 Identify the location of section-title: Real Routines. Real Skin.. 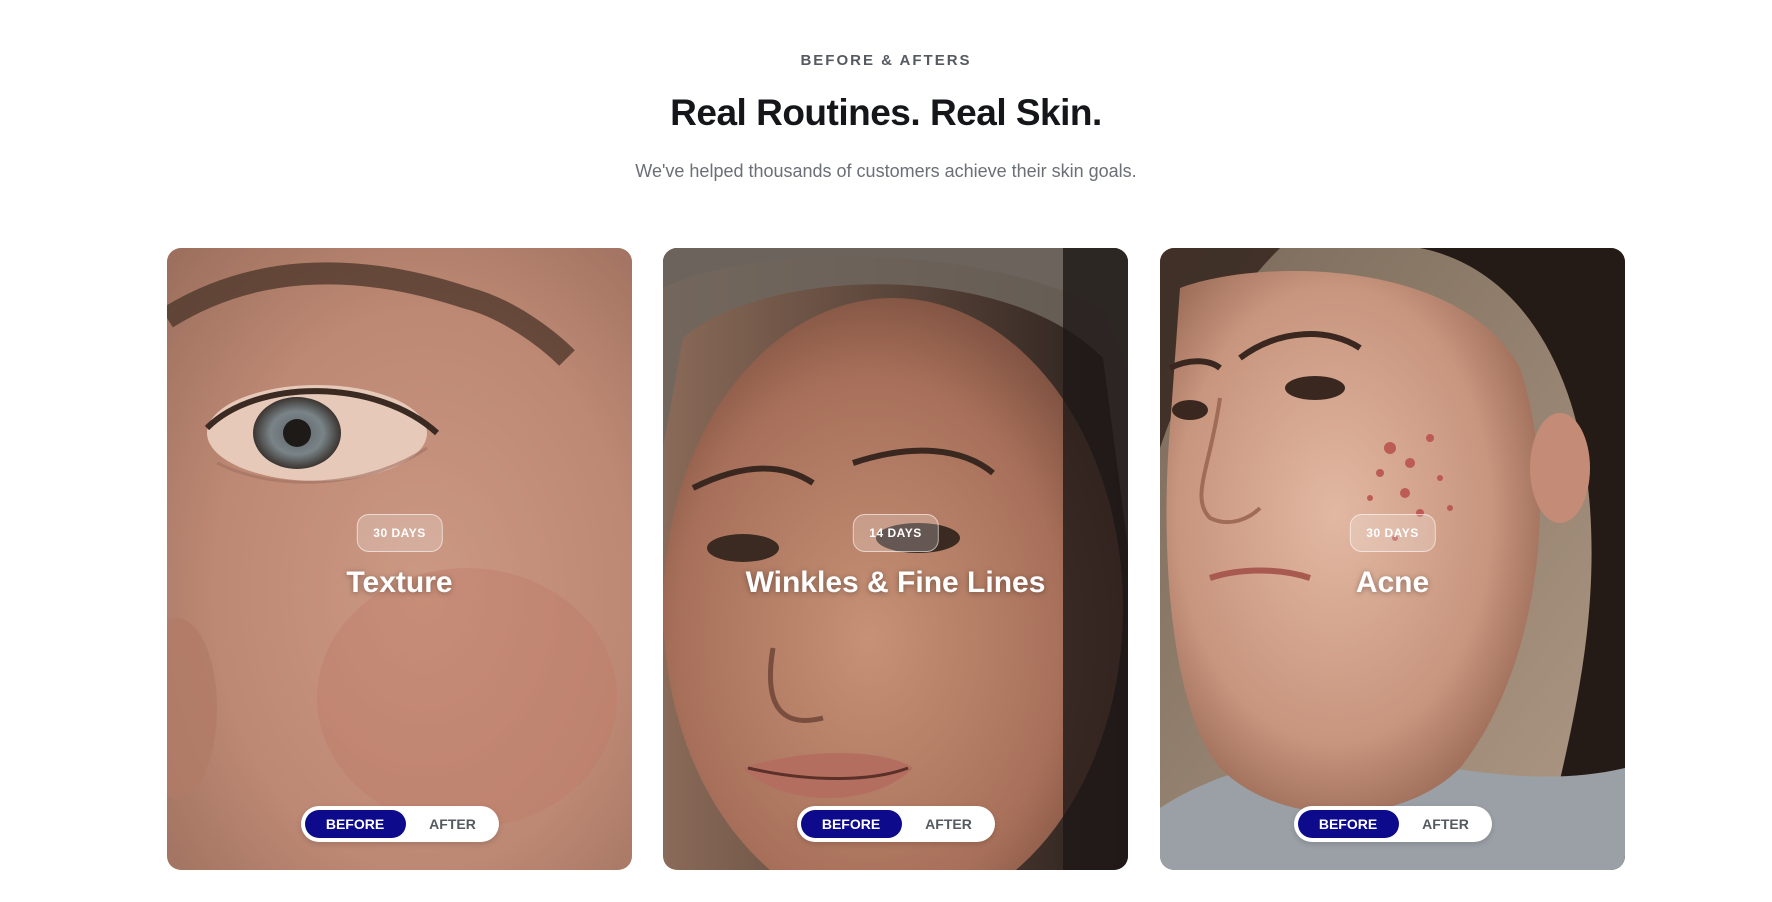
(886, 112).